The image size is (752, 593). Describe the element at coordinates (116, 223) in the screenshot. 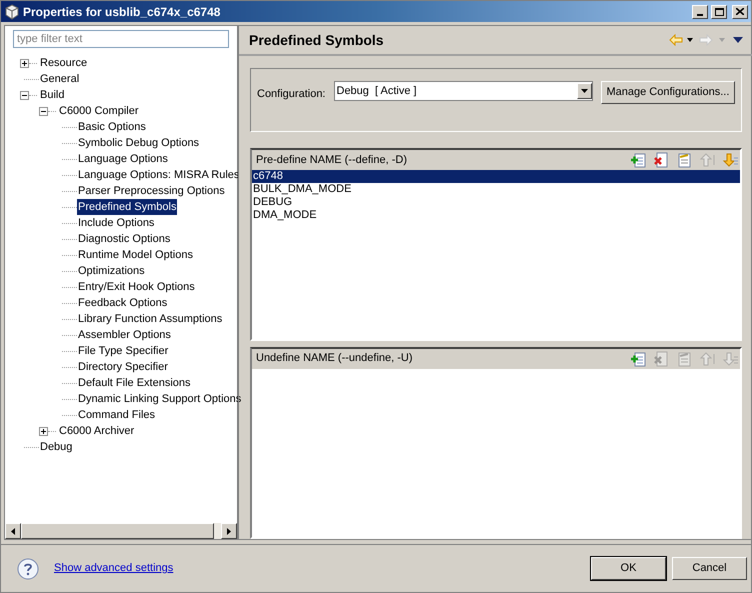

I see `tree-item: Include Options` at that location.